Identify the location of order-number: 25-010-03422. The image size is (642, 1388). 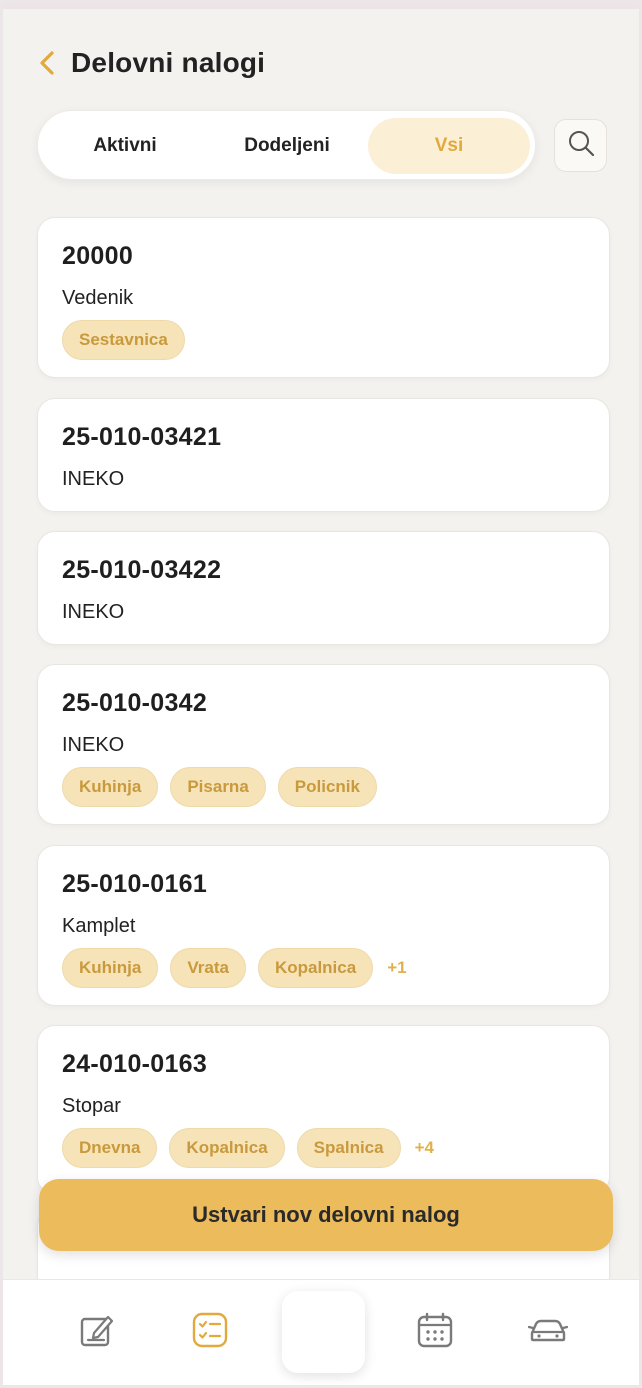
(142, 570).